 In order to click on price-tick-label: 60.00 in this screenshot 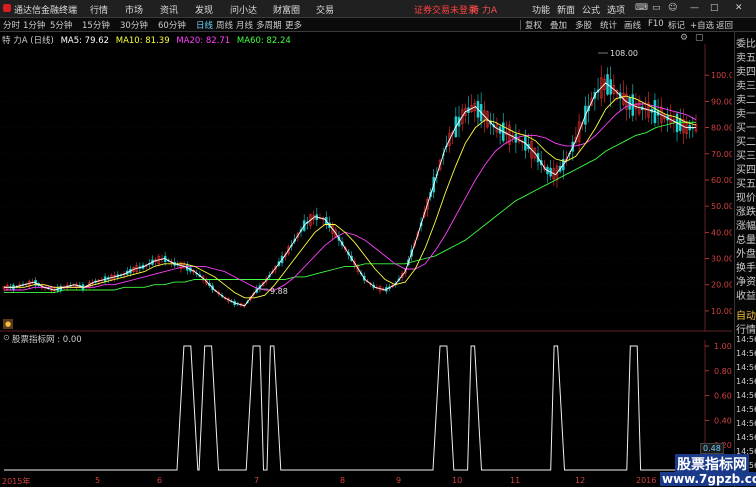, I will do `click(721, 180)`.